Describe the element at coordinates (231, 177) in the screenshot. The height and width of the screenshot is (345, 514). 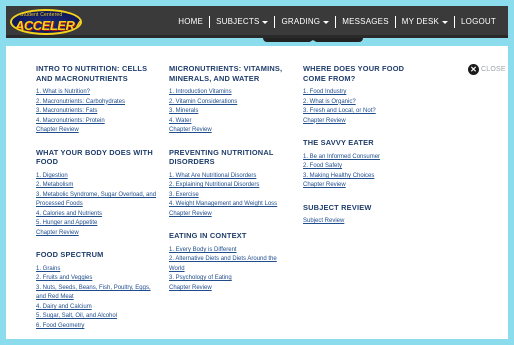
I see `lesson-link: 1. What Are Nutritional Disorders` at that location.